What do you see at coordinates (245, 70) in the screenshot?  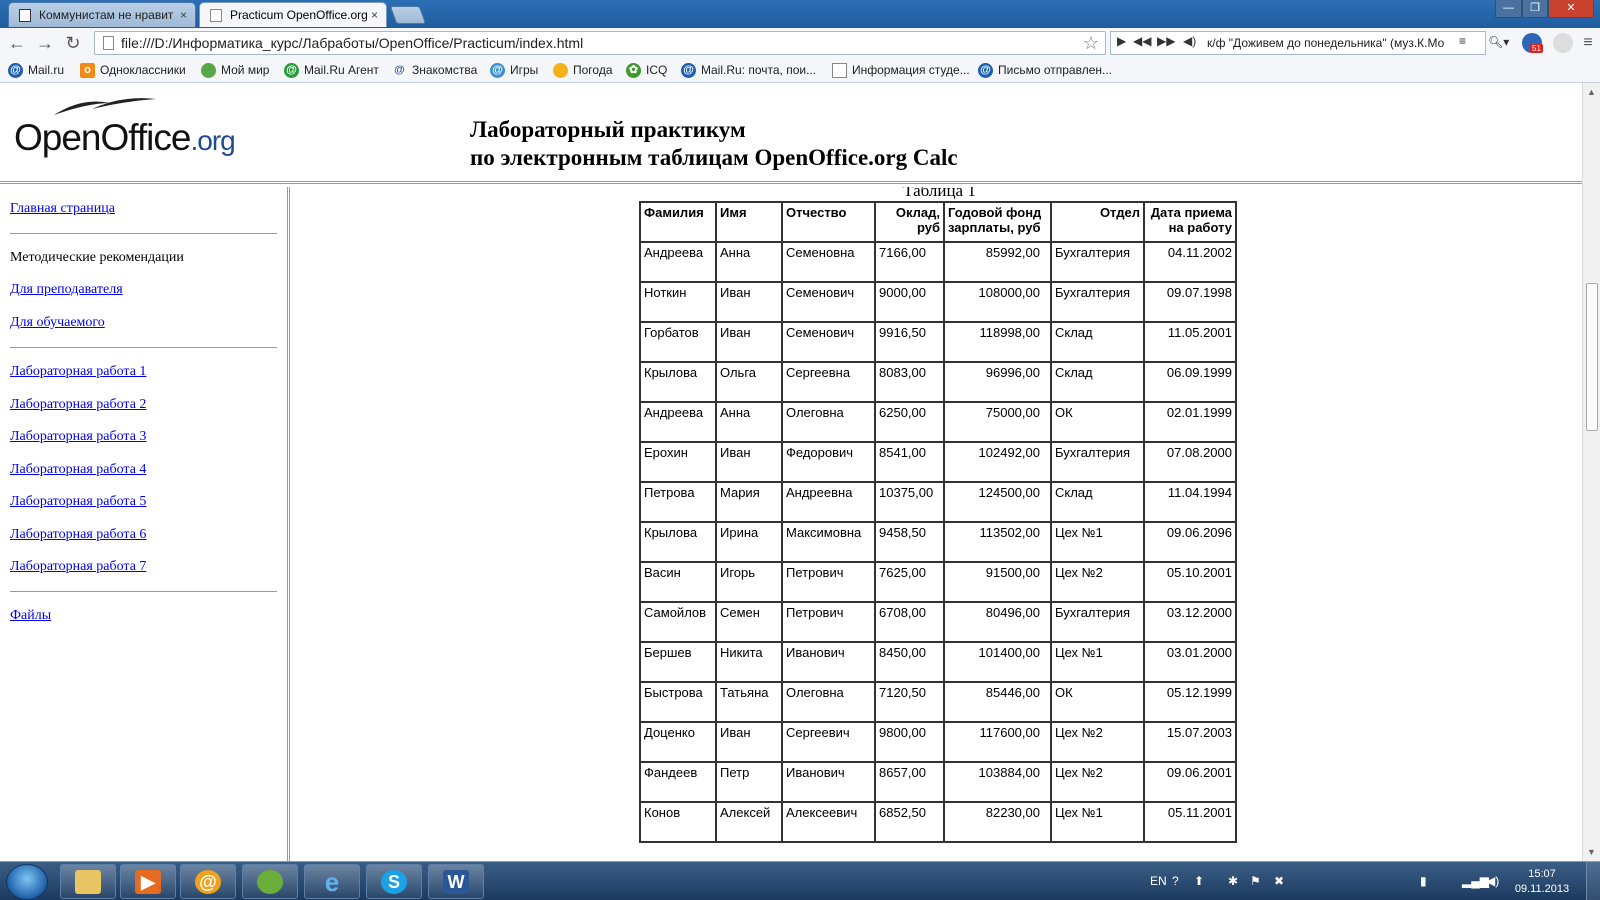 I see `bookmark-label: Мой мир` at bounding box center [245, 70].